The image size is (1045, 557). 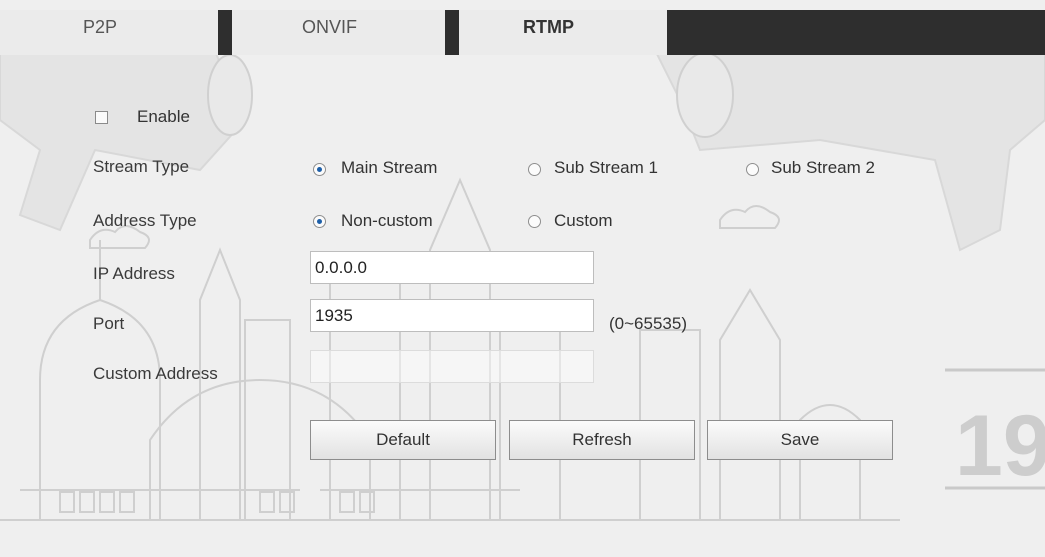 What do you see at coordinates (800, 440) in the screenshot?
I see `save-button: Save` at bounding box center [800, 440].